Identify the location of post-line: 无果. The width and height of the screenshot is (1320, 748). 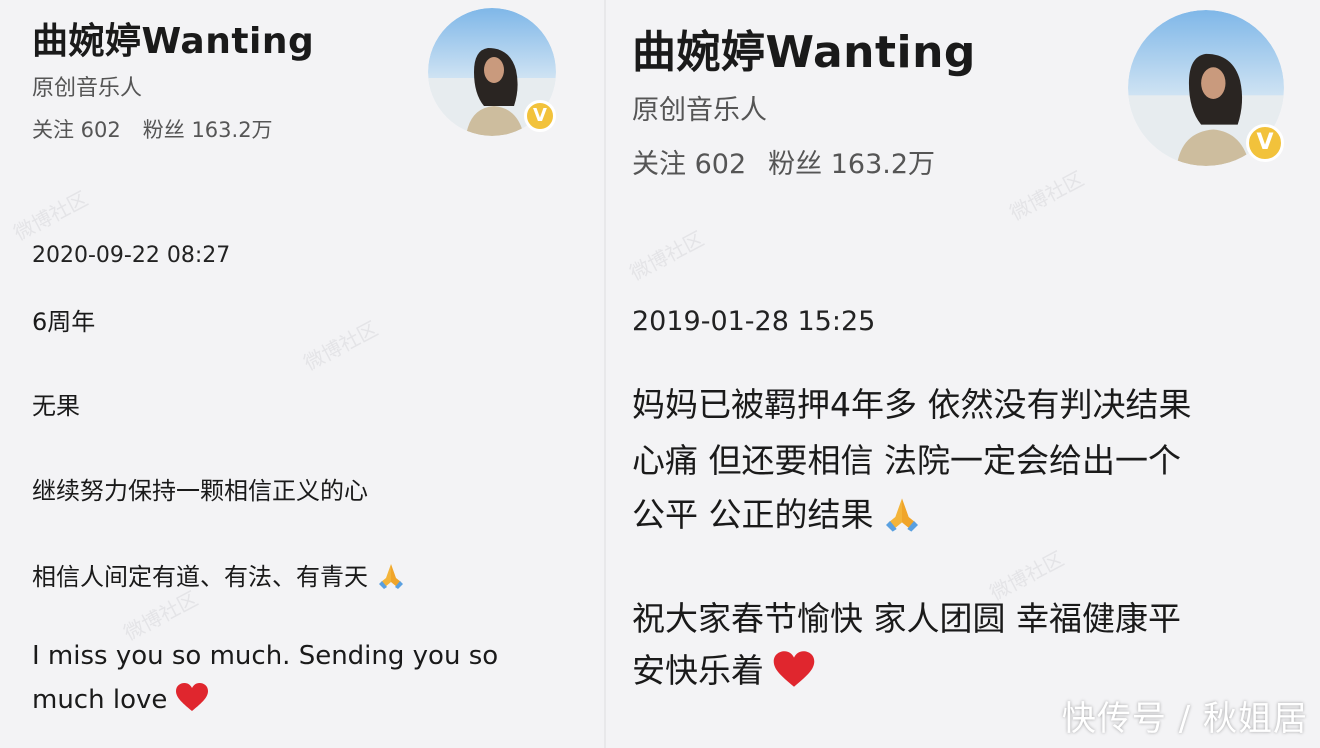
(56, 406).